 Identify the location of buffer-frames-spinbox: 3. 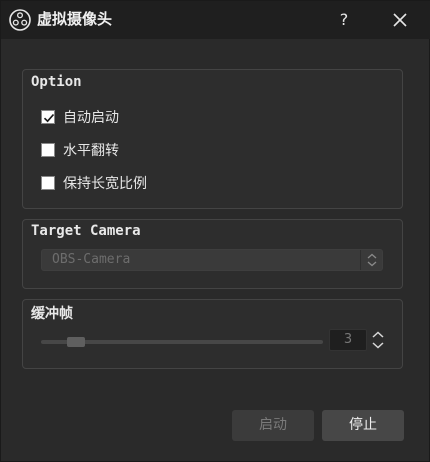
(358, 340).